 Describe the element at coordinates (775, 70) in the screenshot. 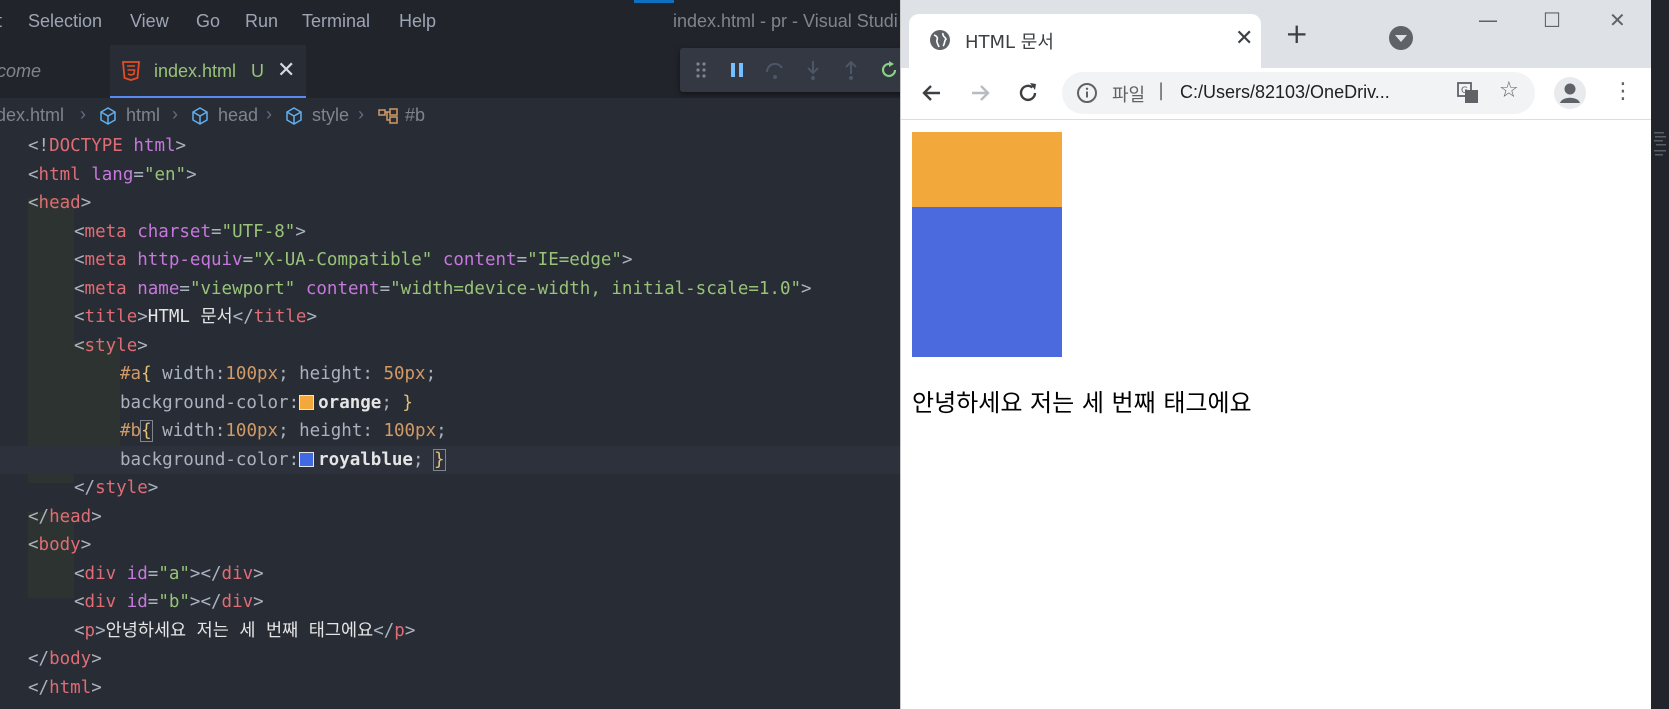

I see `step-over-icon` at that location.